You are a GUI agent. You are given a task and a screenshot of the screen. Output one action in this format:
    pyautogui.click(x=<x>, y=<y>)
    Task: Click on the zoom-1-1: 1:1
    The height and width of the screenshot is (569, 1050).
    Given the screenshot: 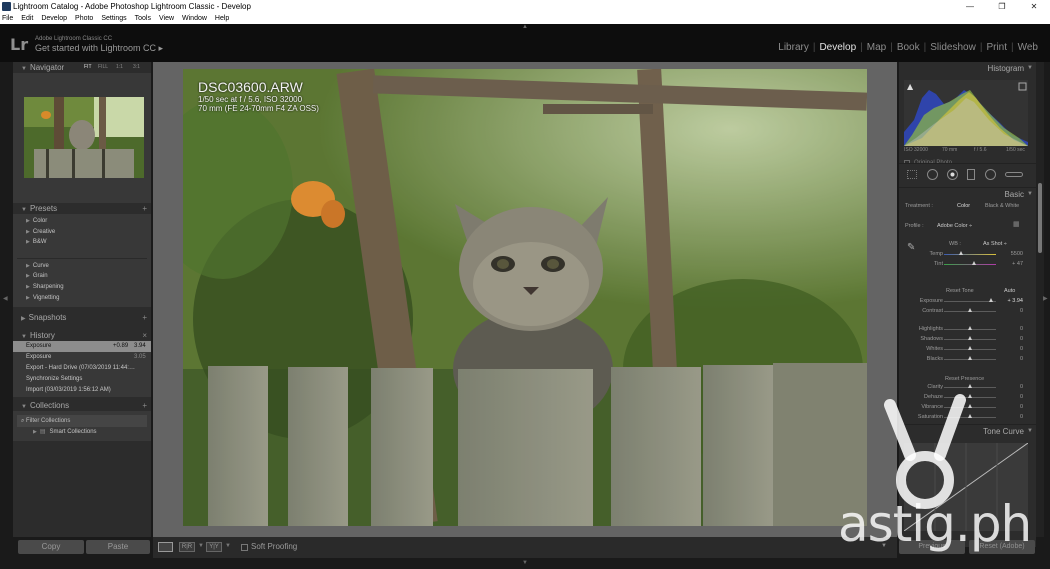 What is the action you would take?
    pyautogui.click(x=119, y=67)
    